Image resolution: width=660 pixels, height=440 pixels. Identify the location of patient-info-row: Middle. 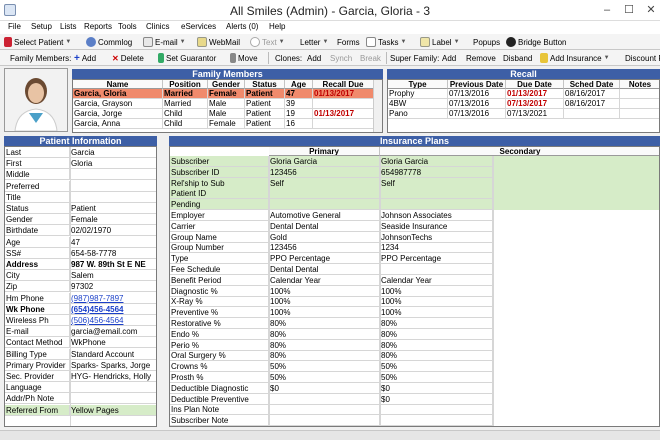
(80, 175).